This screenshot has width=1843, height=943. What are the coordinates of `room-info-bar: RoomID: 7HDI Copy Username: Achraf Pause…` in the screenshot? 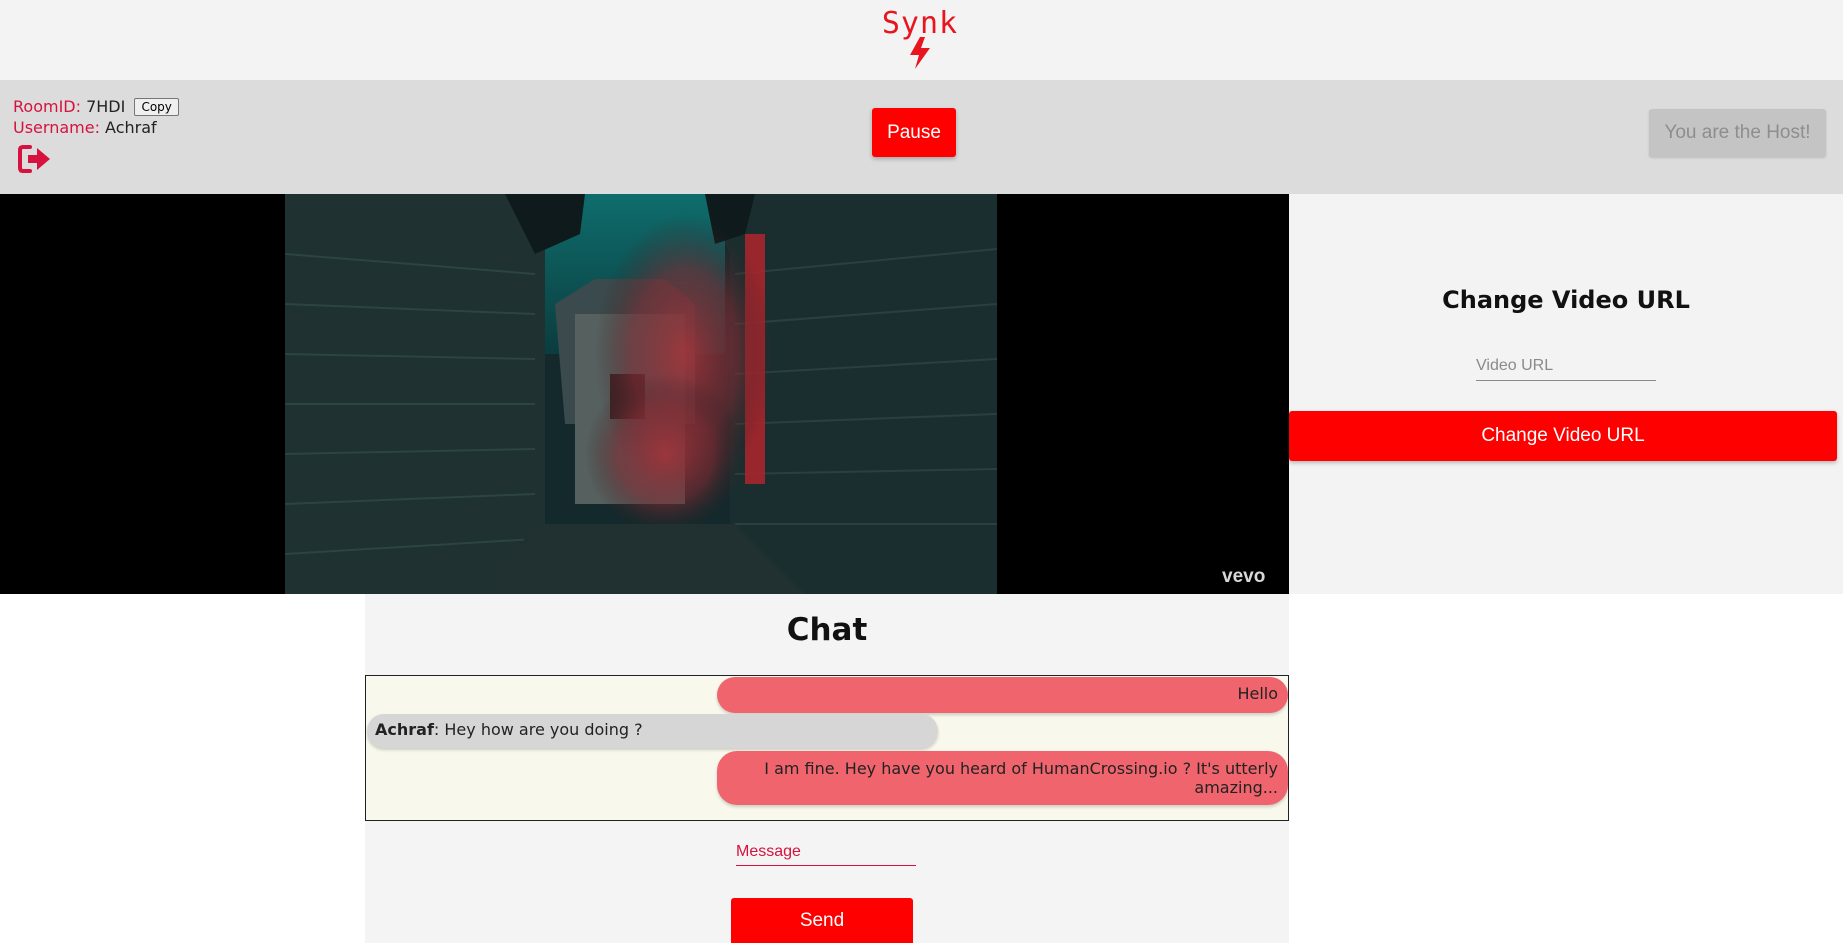 It's located at (921, 137).